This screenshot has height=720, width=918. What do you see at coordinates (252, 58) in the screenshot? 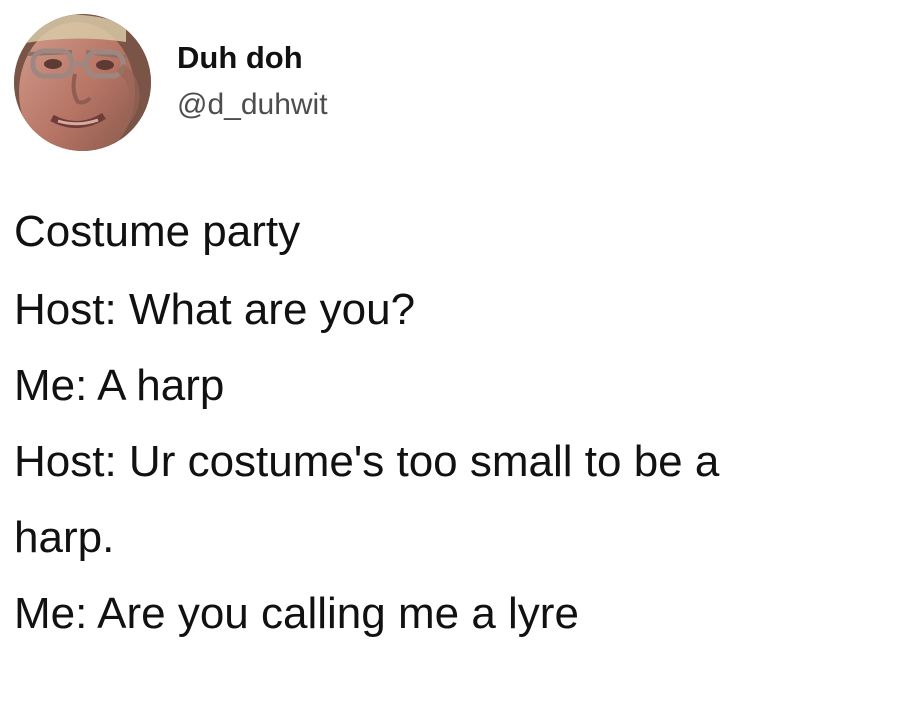
I see `author-display-name: Duh doh` at bounding box center [252, 58].